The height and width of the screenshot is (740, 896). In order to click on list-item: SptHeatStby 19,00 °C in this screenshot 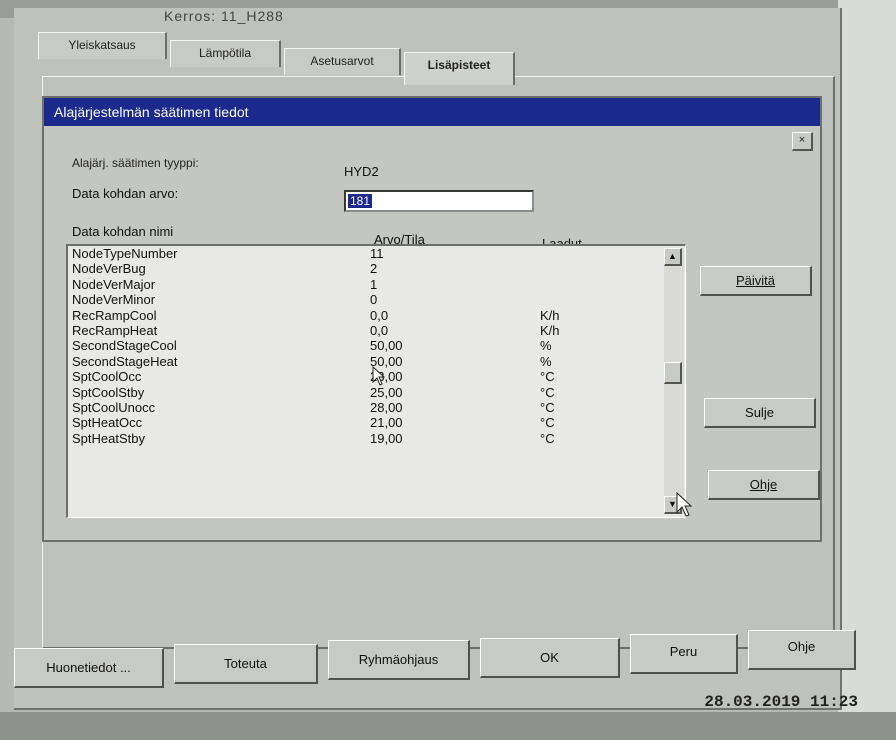, I will do `click(376, 438)`.